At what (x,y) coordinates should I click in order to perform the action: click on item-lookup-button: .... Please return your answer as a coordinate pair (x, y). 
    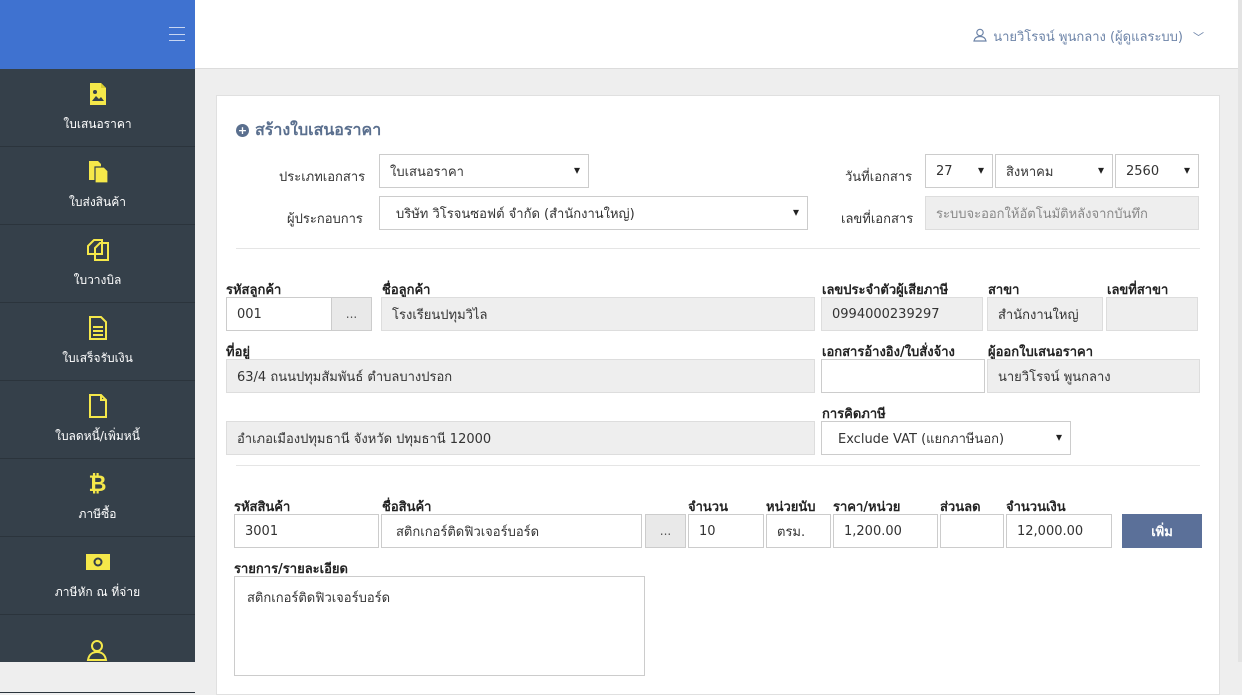
    Looking at the image, I should click on (665, 531).